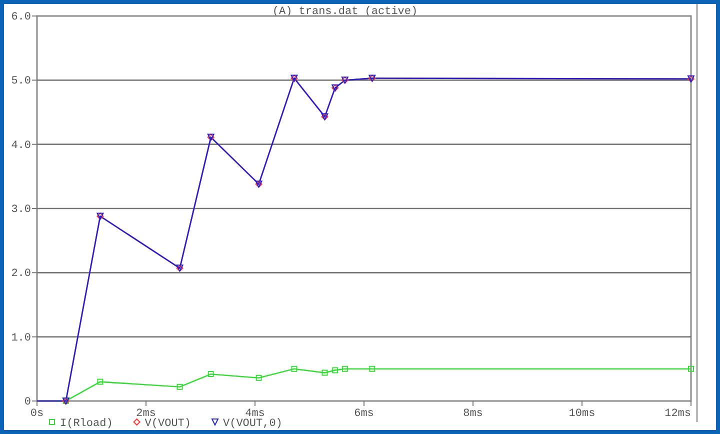  What do you see at coordinates (21, 82) in the screenshot?
I see `y-tick-label: 5.0` at bounding box center [21, 82].